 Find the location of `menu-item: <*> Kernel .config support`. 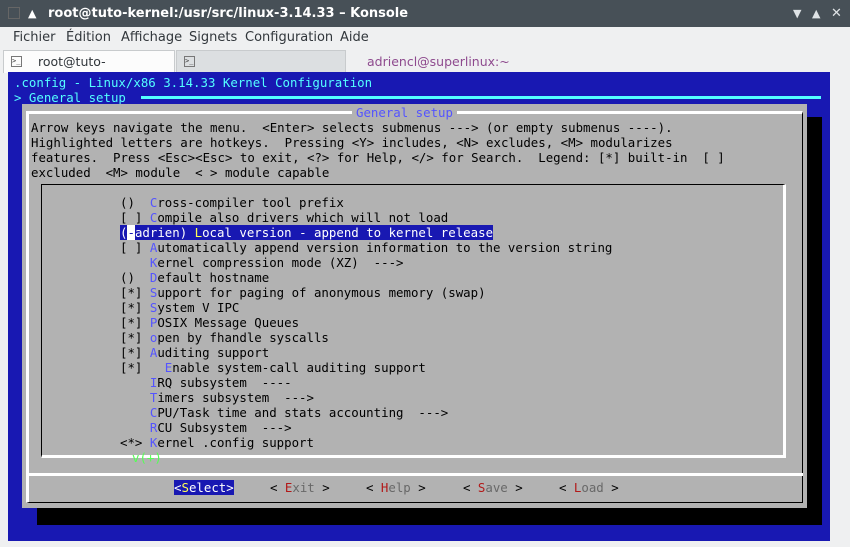

menu-item: <*> Kernel .config support is located at coordinates (217, 442).